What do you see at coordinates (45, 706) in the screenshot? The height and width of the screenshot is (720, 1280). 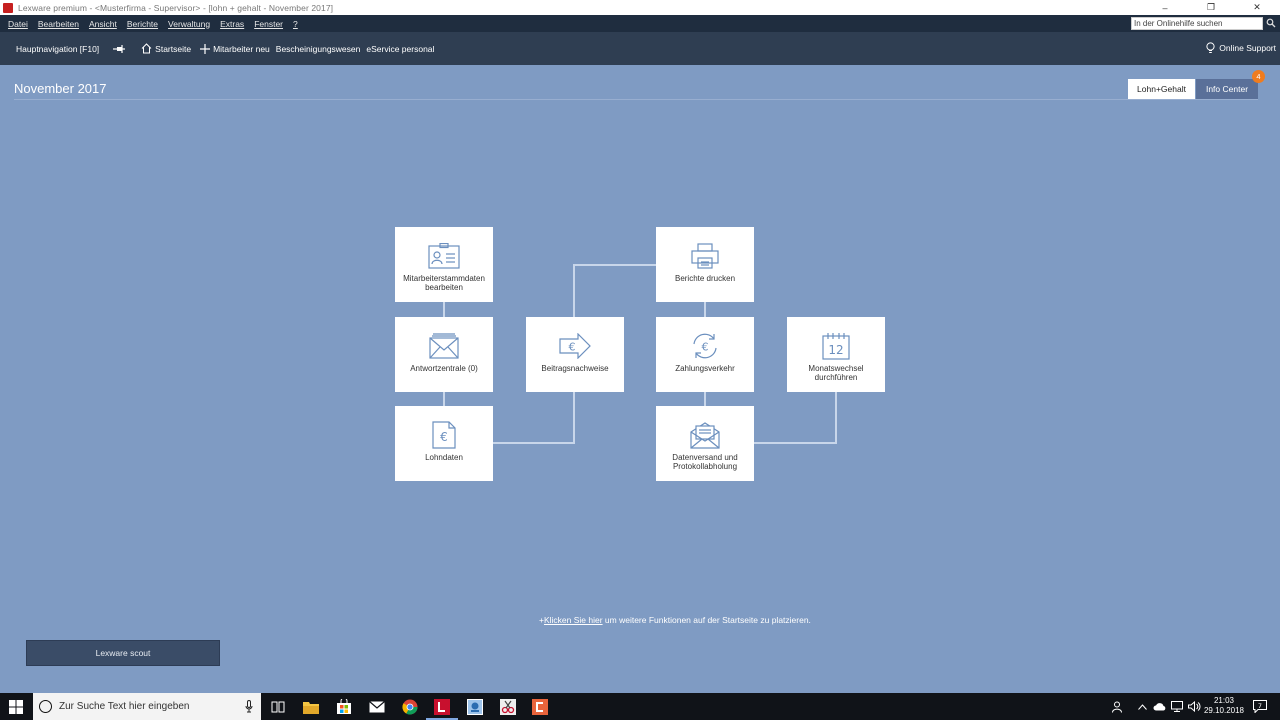 I see `cortana-icon` at bounding box center [45, 706].